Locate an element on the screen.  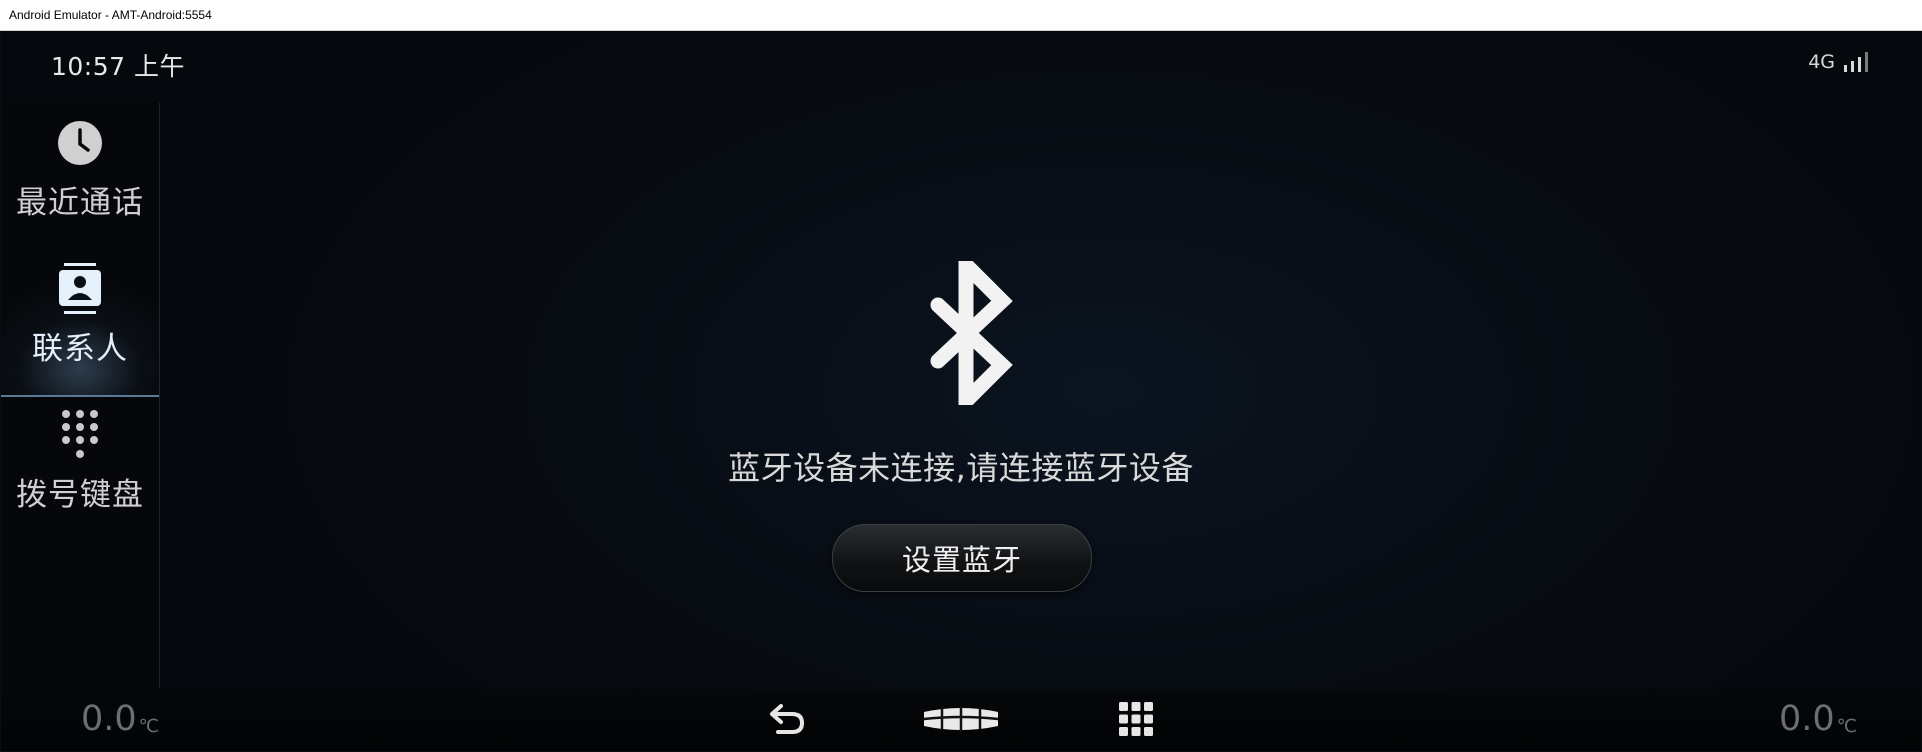
back-button is located at coordinates (788, 719).